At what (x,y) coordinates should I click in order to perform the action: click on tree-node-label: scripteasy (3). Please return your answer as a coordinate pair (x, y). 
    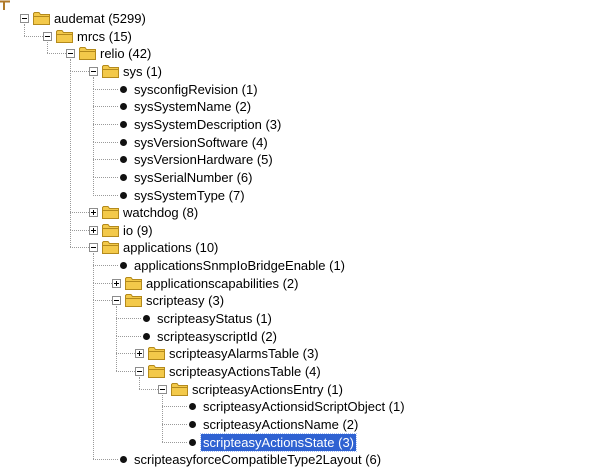
    Looking at the image, I should click on (185, 301).